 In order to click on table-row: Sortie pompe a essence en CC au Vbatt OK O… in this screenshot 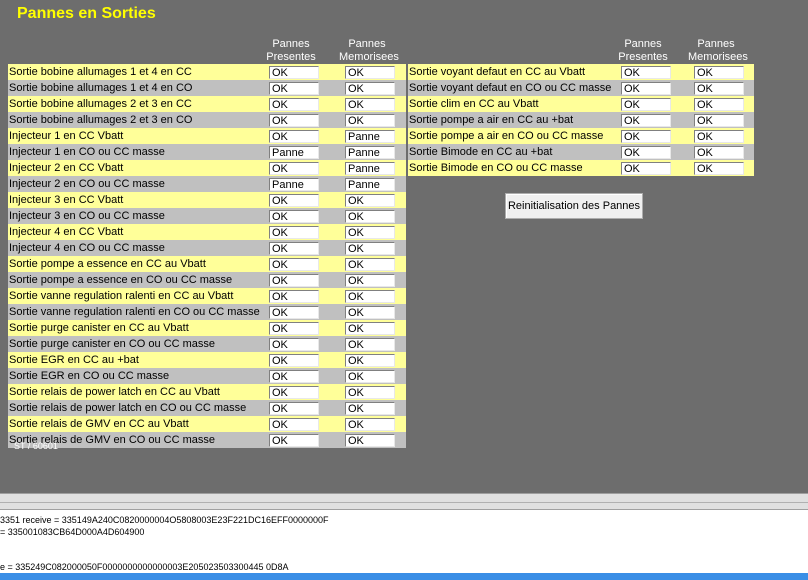, I will do `click(207, 264)`.